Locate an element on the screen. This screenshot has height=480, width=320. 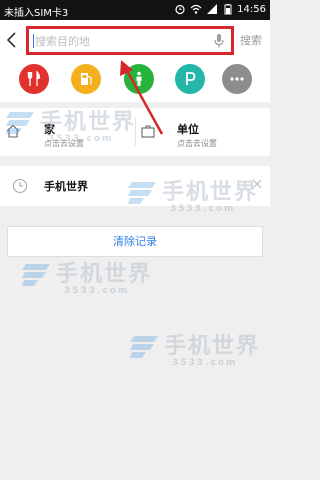
search-button: 搜索 is located at coordinates (251, 40).